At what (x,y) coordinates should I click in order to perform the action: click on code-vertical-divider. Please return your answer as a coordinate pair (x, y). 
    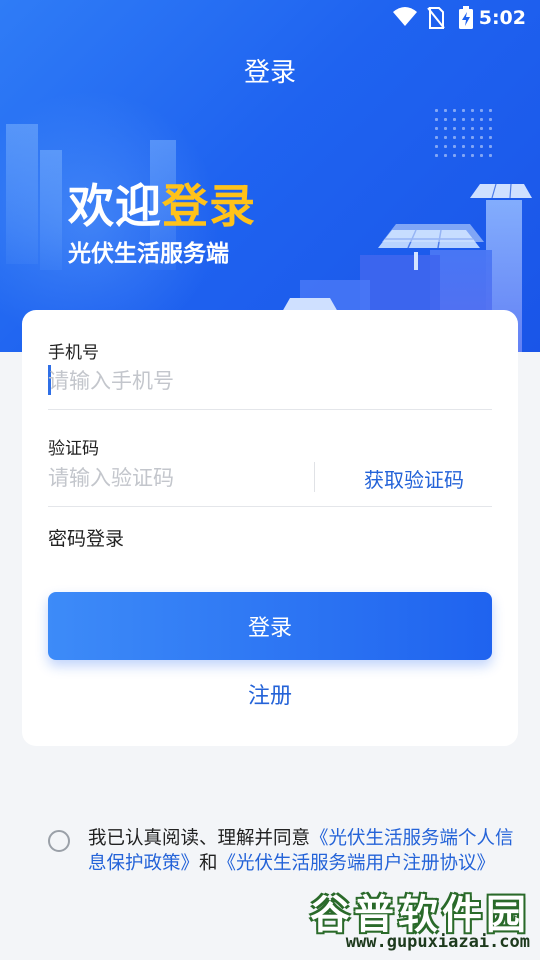
    Looking at the image, I should click on (314, 477).